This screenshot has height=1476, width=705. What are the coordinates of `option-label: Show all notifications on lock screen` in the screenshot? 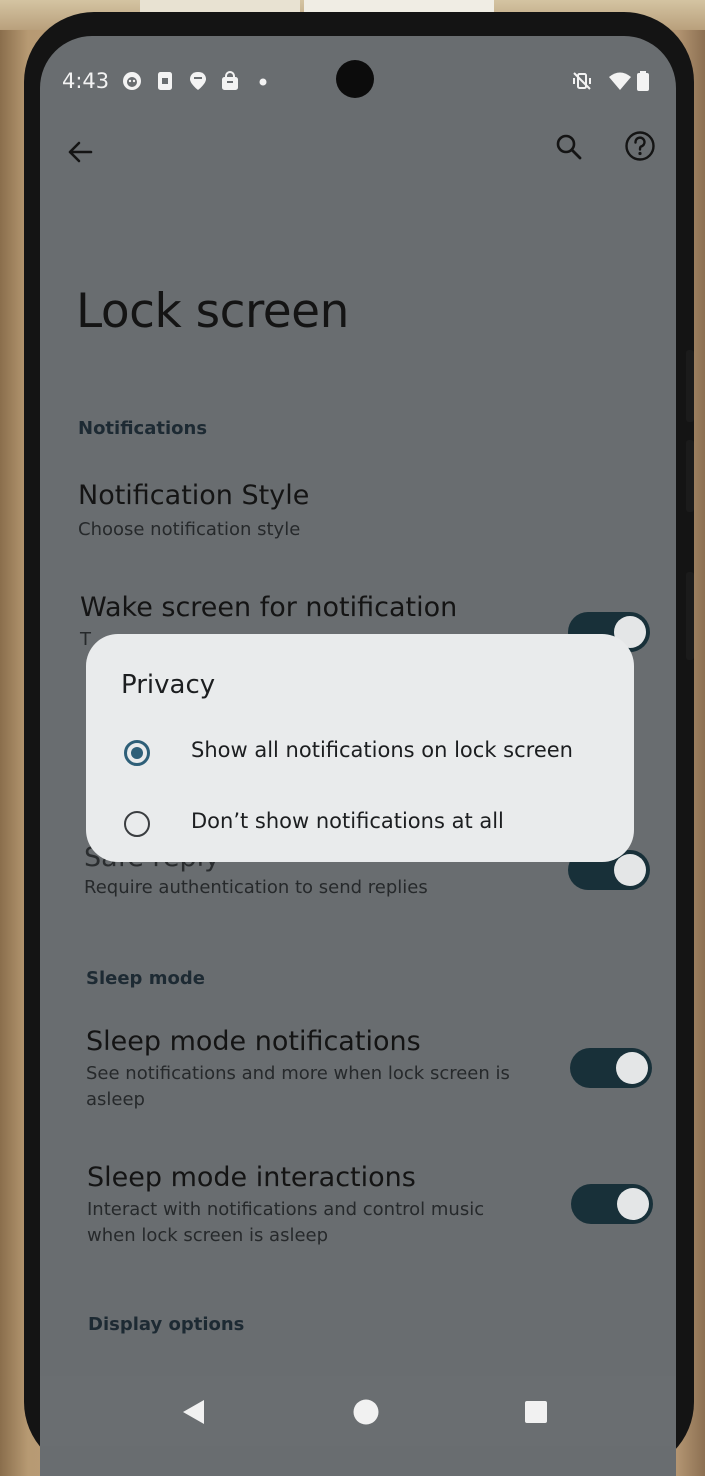 It's located at (382, 750).